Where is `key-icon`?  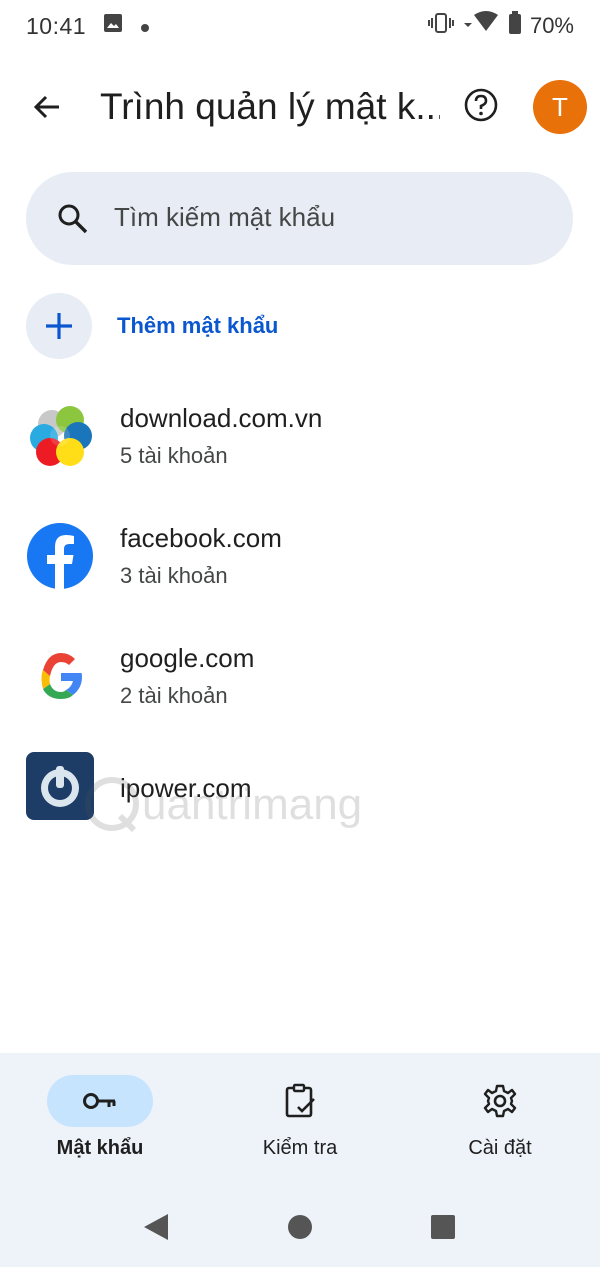
key-icon is located at coordinates (99, 1101).